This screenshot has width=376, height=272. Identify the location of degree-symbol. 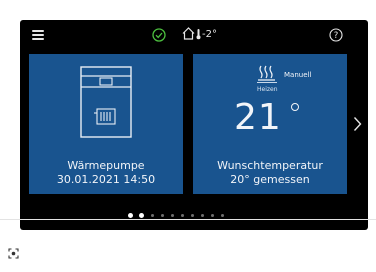
(295, 107).